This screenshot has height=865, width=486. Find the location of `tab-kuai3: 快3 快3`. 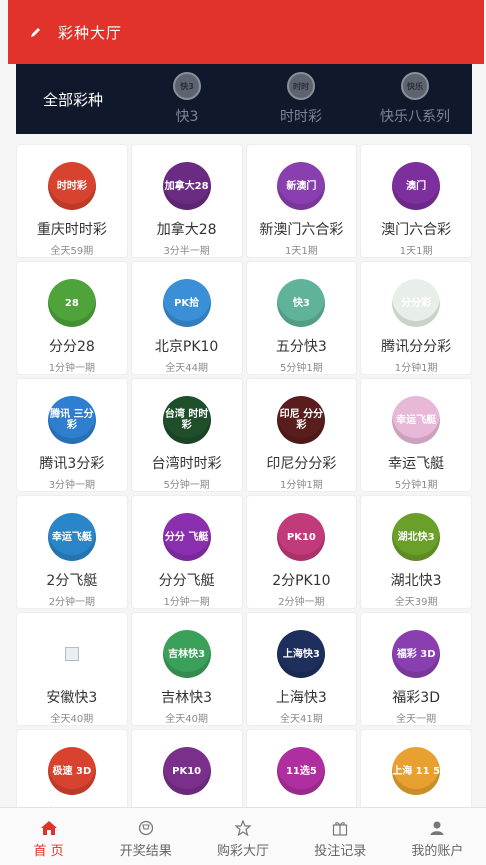

tab-kuai3: 快3 快3 is located at coordinates (187, 99).